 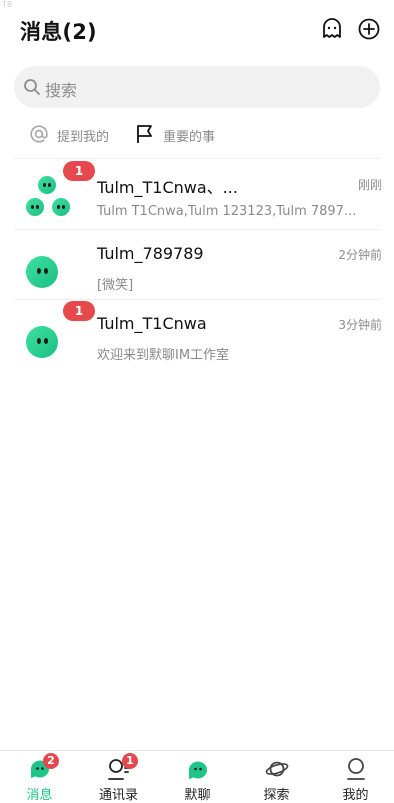 What do you see at coordinates (39, 795) in the screenshot?
I see `tab-label: 消息` at bounding box center [39, 795].